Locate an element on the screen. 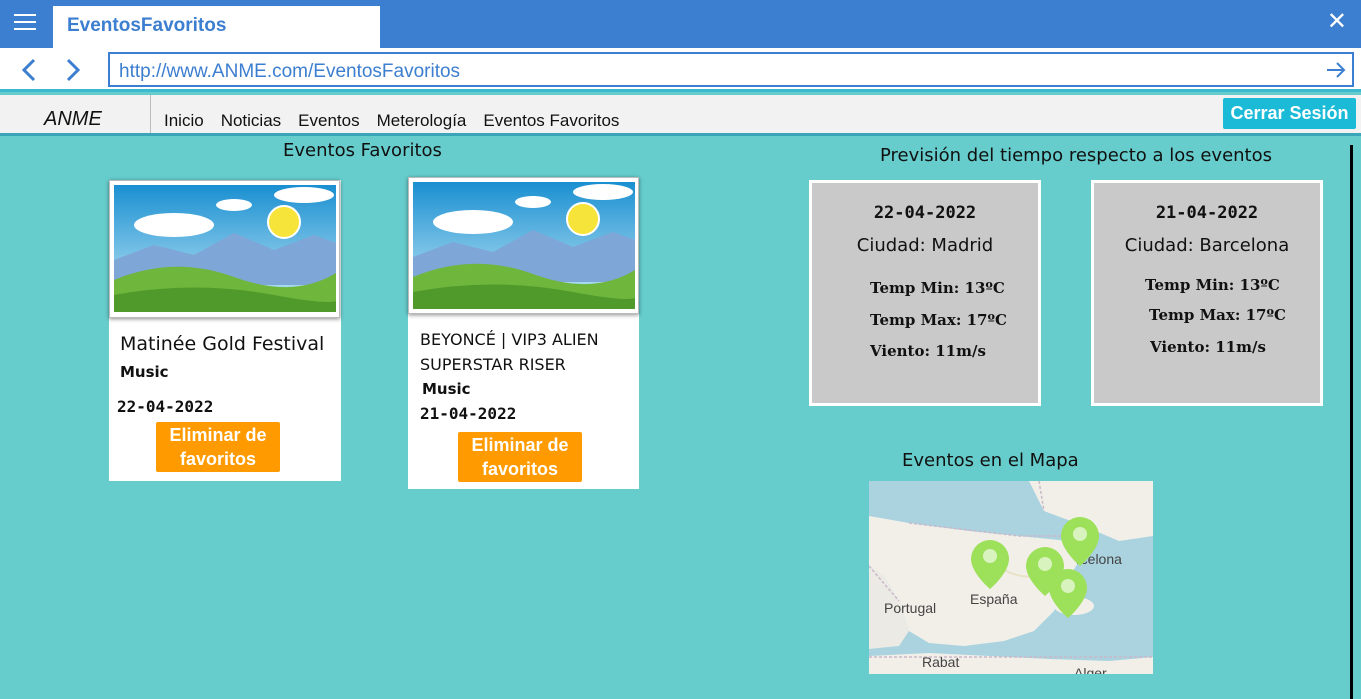 The height and width of the screenshot is (699, 1361). menu-icon is located at coordinates (25, 23).